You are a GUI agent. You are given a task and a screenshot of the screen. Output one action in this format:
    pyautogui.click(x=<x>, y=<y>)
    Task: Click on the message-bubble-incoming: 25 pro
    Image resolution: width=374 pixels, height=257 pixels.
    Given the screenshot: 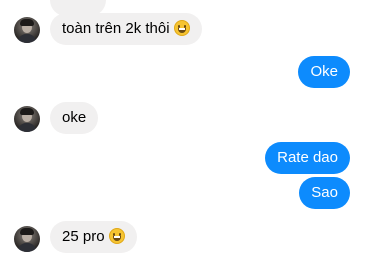 What is the action you would take?
    pyautogui.click(x=93, y=237)
    